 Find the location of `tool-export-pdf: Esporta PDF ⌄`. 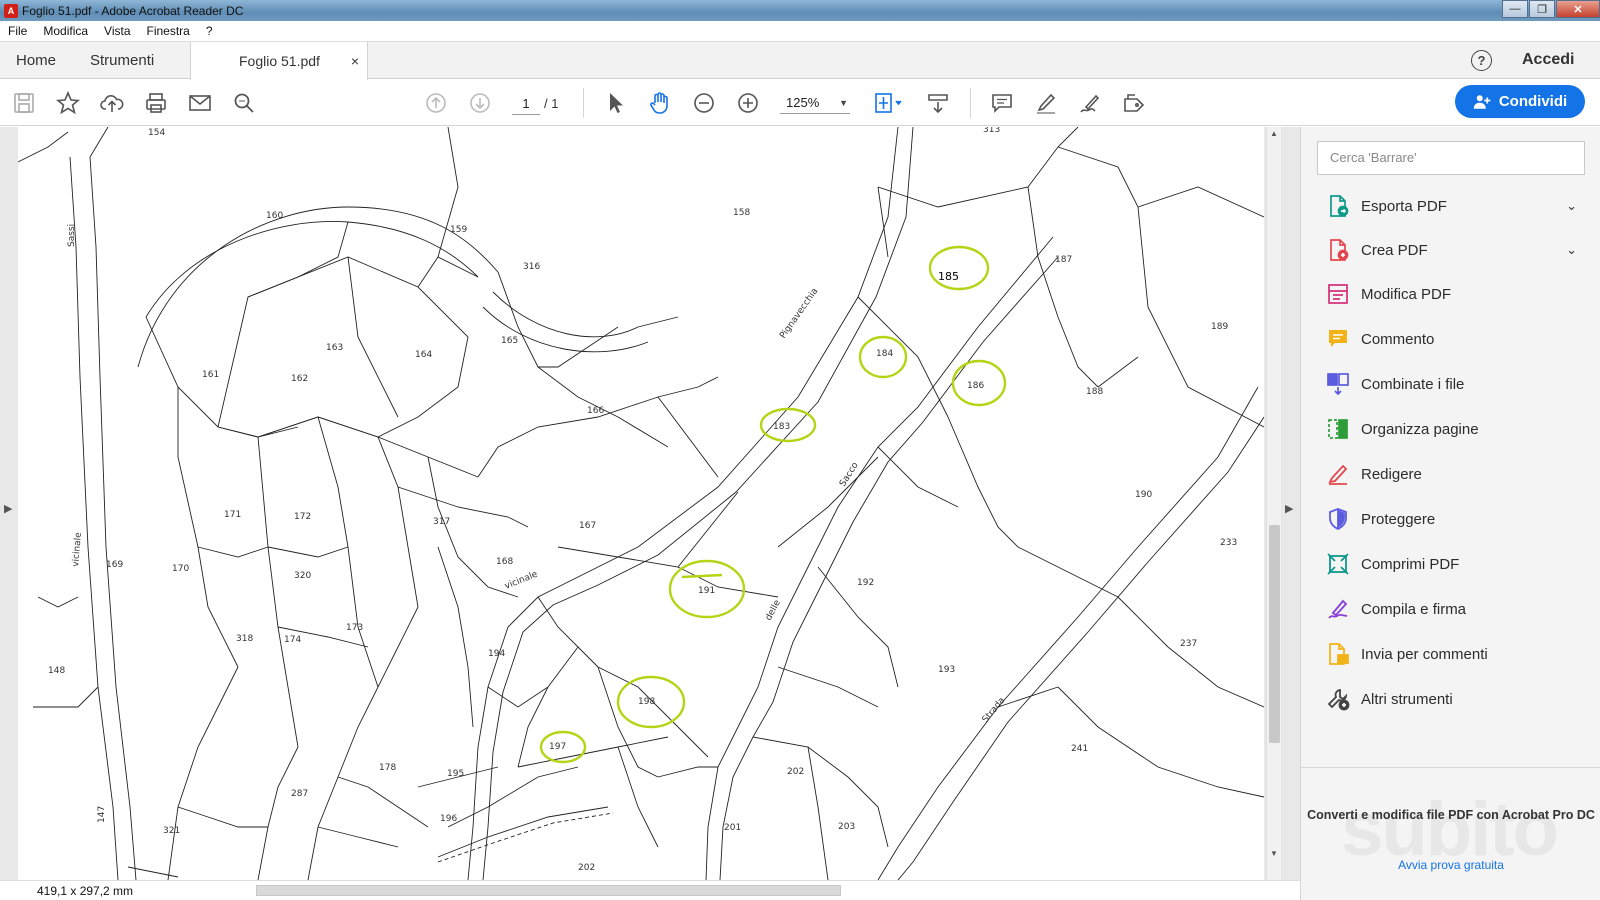

tool-export-pdf: Esporta PDF ⌄ is located at coordinates (1456, 206).